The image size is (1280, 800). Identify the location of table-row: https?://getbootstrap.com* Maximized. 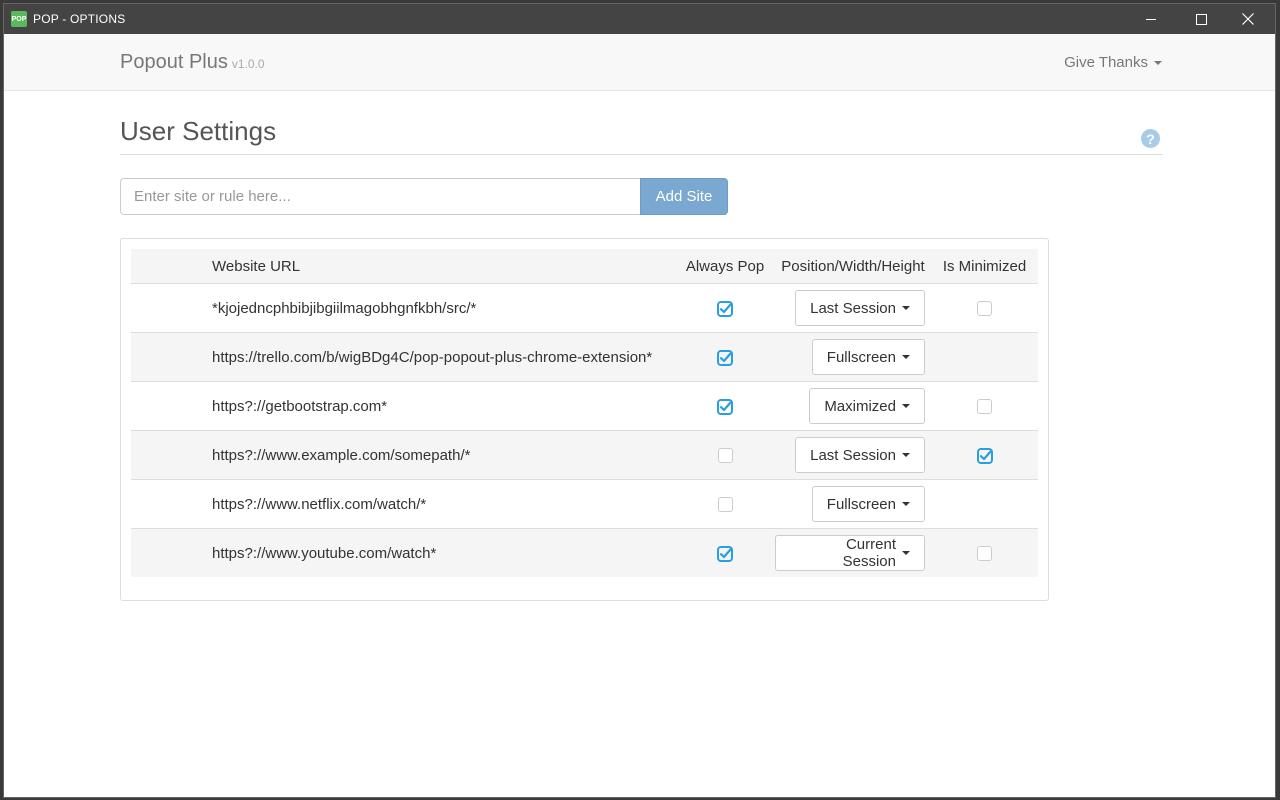
(584, 406).